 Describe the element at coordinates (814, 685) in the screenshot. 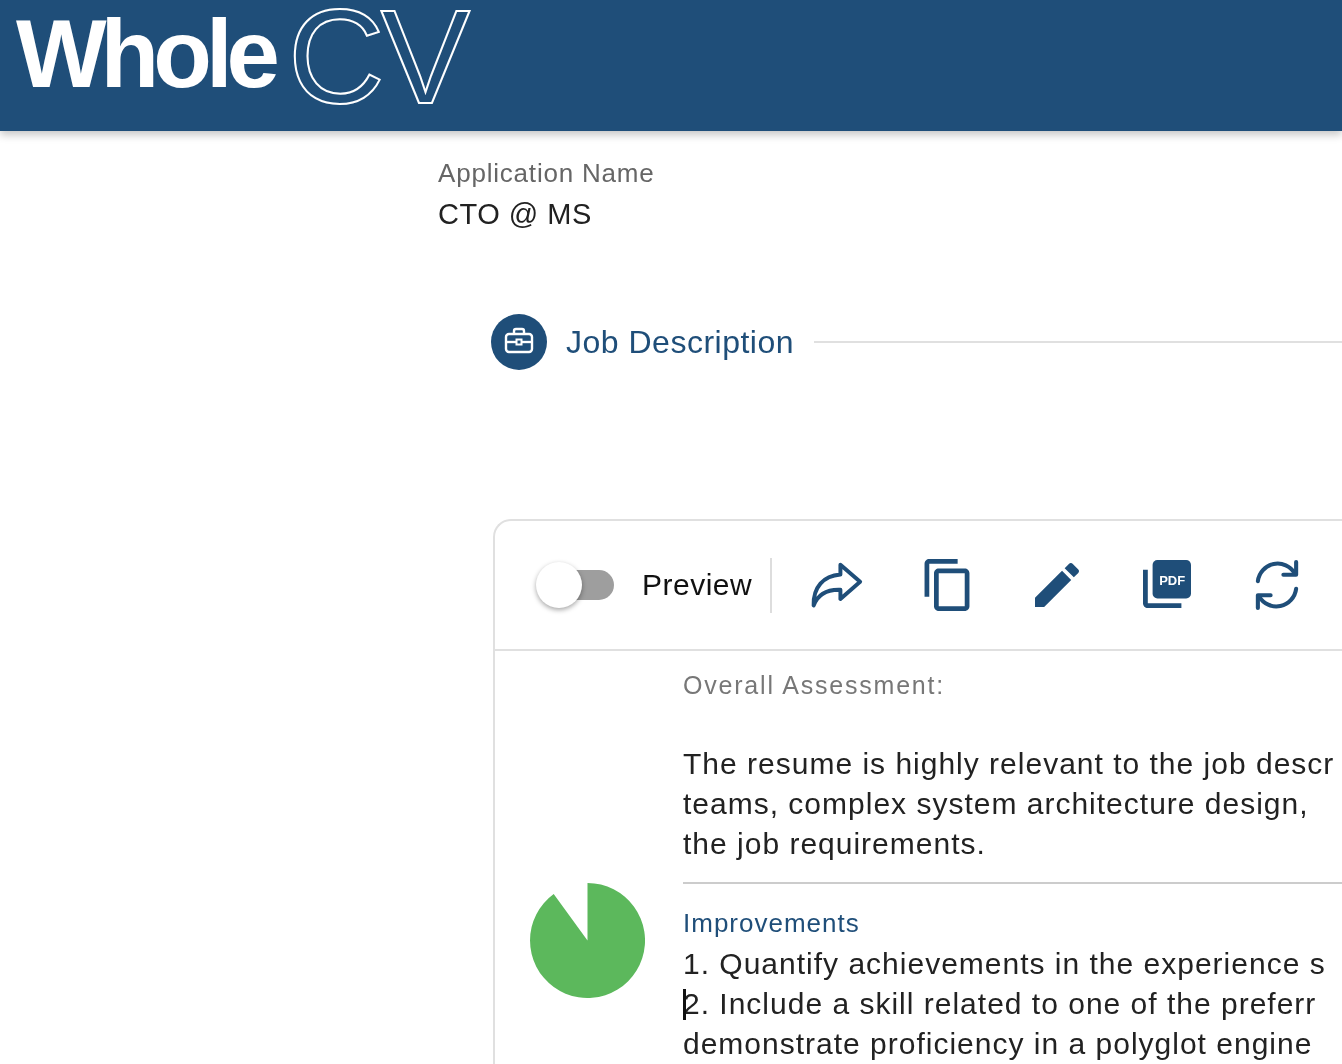

I see `section-heading: Overall Assessment:` at that location.